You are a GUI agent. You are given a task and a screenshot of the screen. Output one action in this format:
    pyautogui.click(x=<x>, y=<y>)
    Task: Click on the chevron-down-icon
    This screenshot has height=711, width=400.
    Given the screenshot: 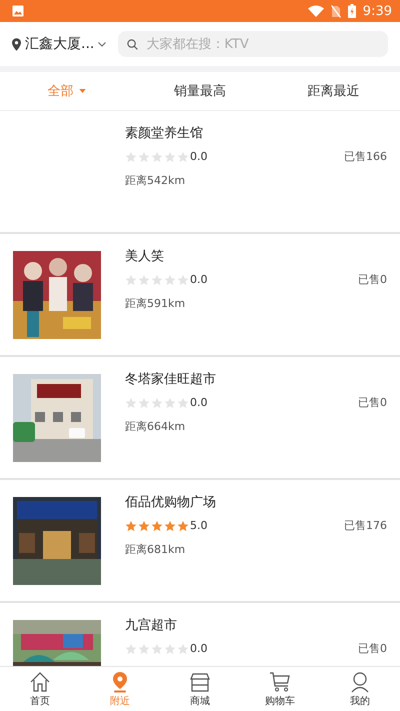 What is the action you would take?
    pyautogui.click(x=102, y=44)
    